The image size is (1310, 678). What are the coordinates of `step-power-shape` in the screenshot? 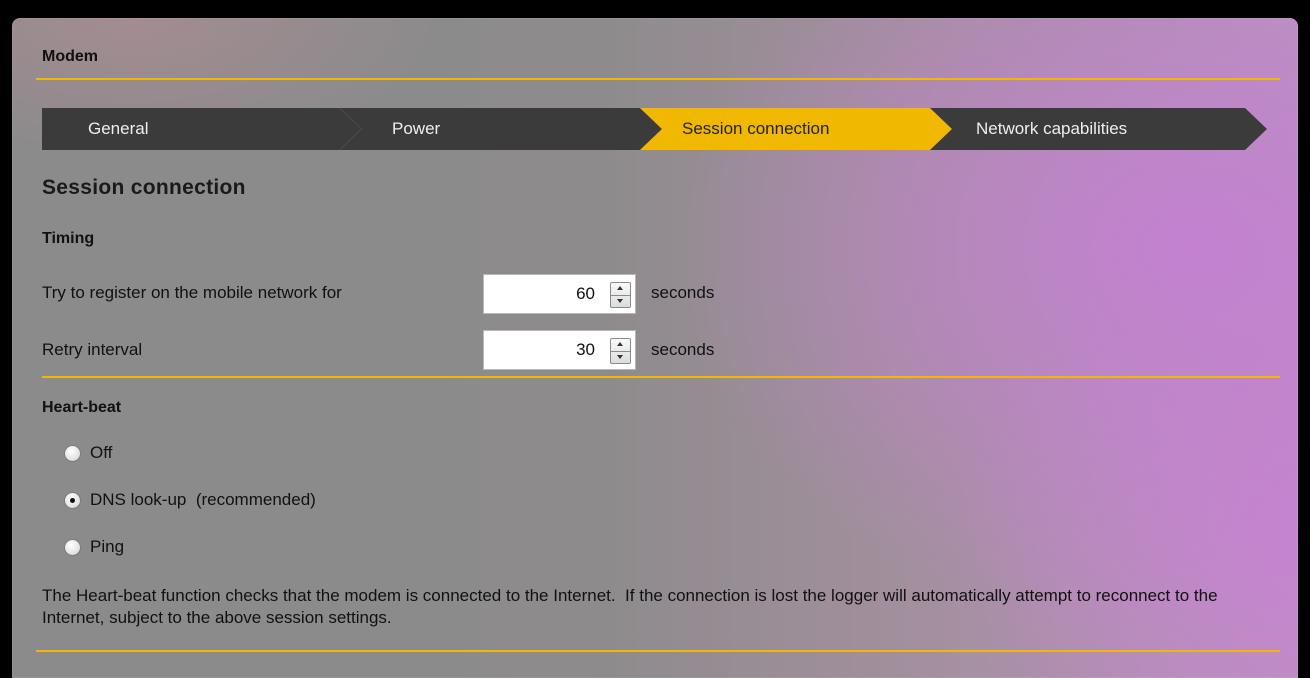 It's located at (501, 129).